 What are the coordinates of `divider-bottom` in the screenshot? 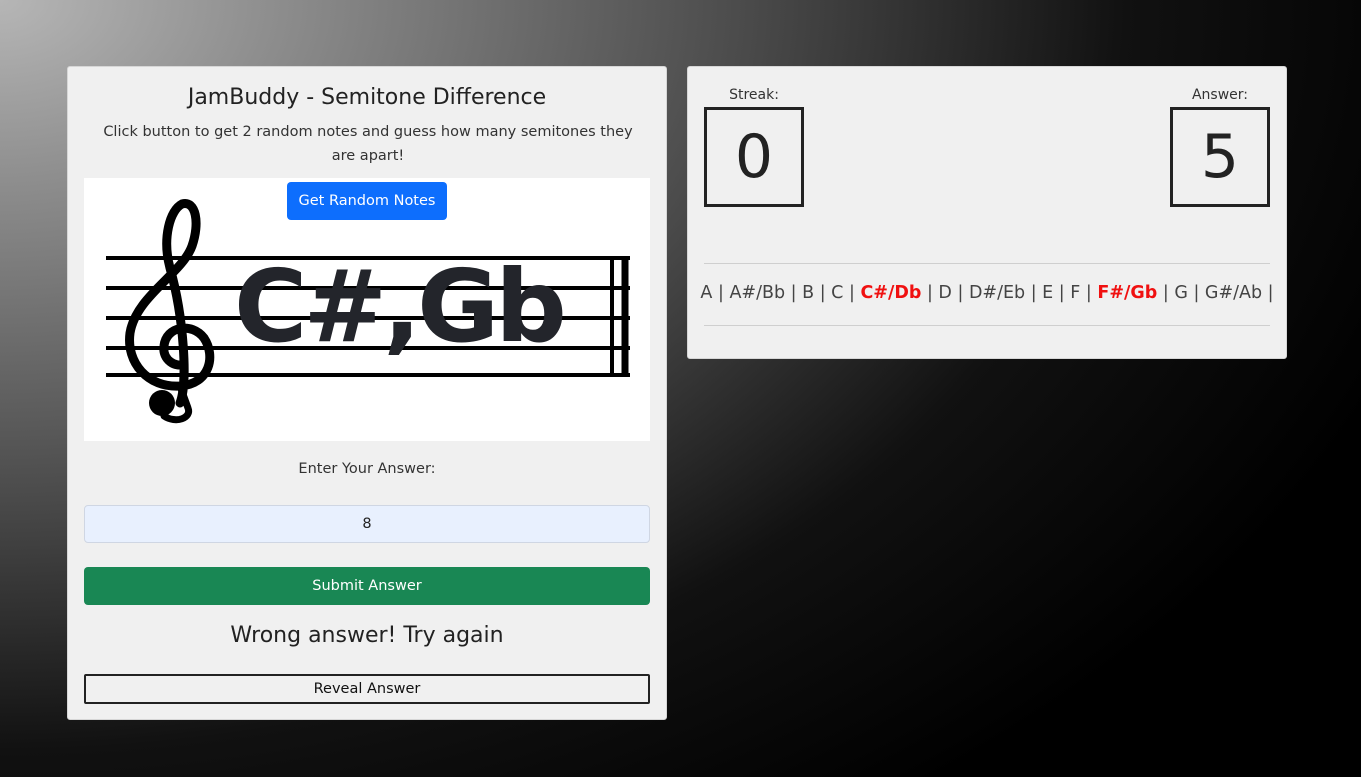 It's located at (987, 325).